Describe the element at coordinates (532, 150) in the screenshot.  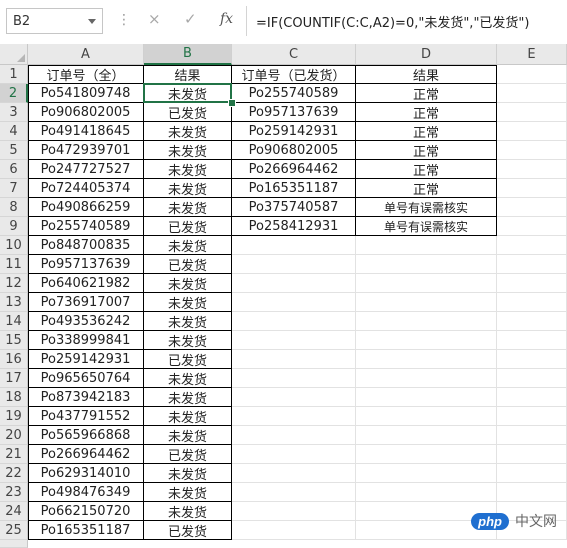
I see `cell-e5` at that location.